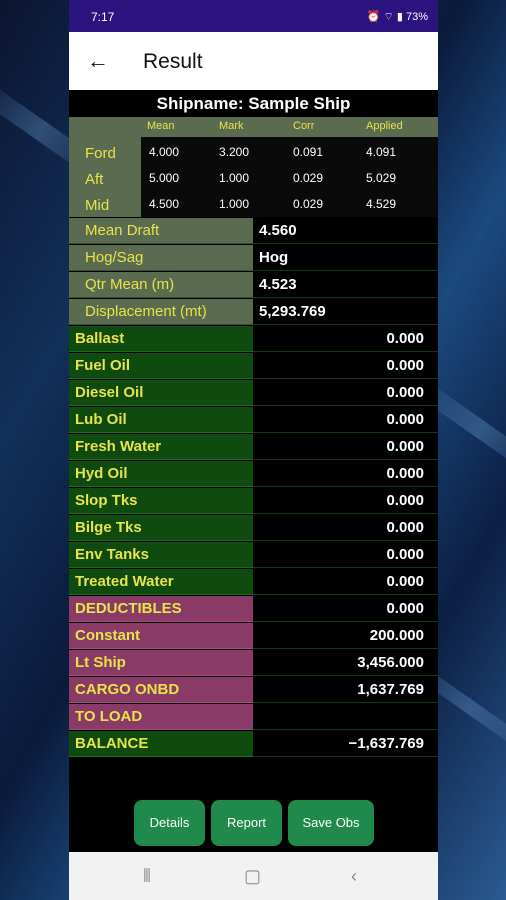 This screenshot has height=900, width=506. I want to click on draft-cell: 4.000, so click(164, 152).